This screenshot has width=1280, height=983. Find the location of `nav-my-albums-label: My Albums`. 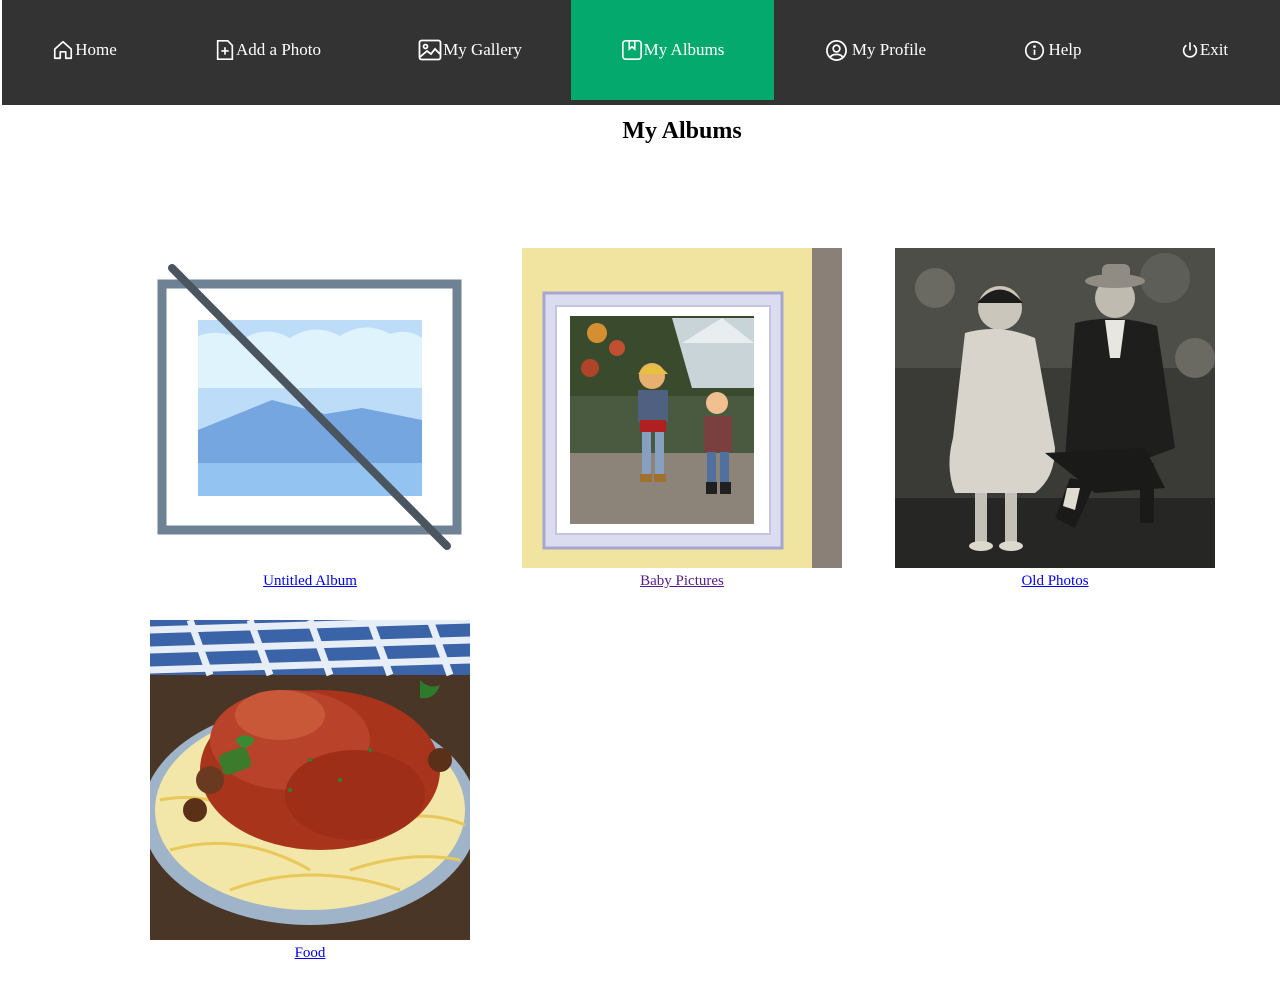

nav-my-albums-label: My Albums is located at coordinates (684, 49).